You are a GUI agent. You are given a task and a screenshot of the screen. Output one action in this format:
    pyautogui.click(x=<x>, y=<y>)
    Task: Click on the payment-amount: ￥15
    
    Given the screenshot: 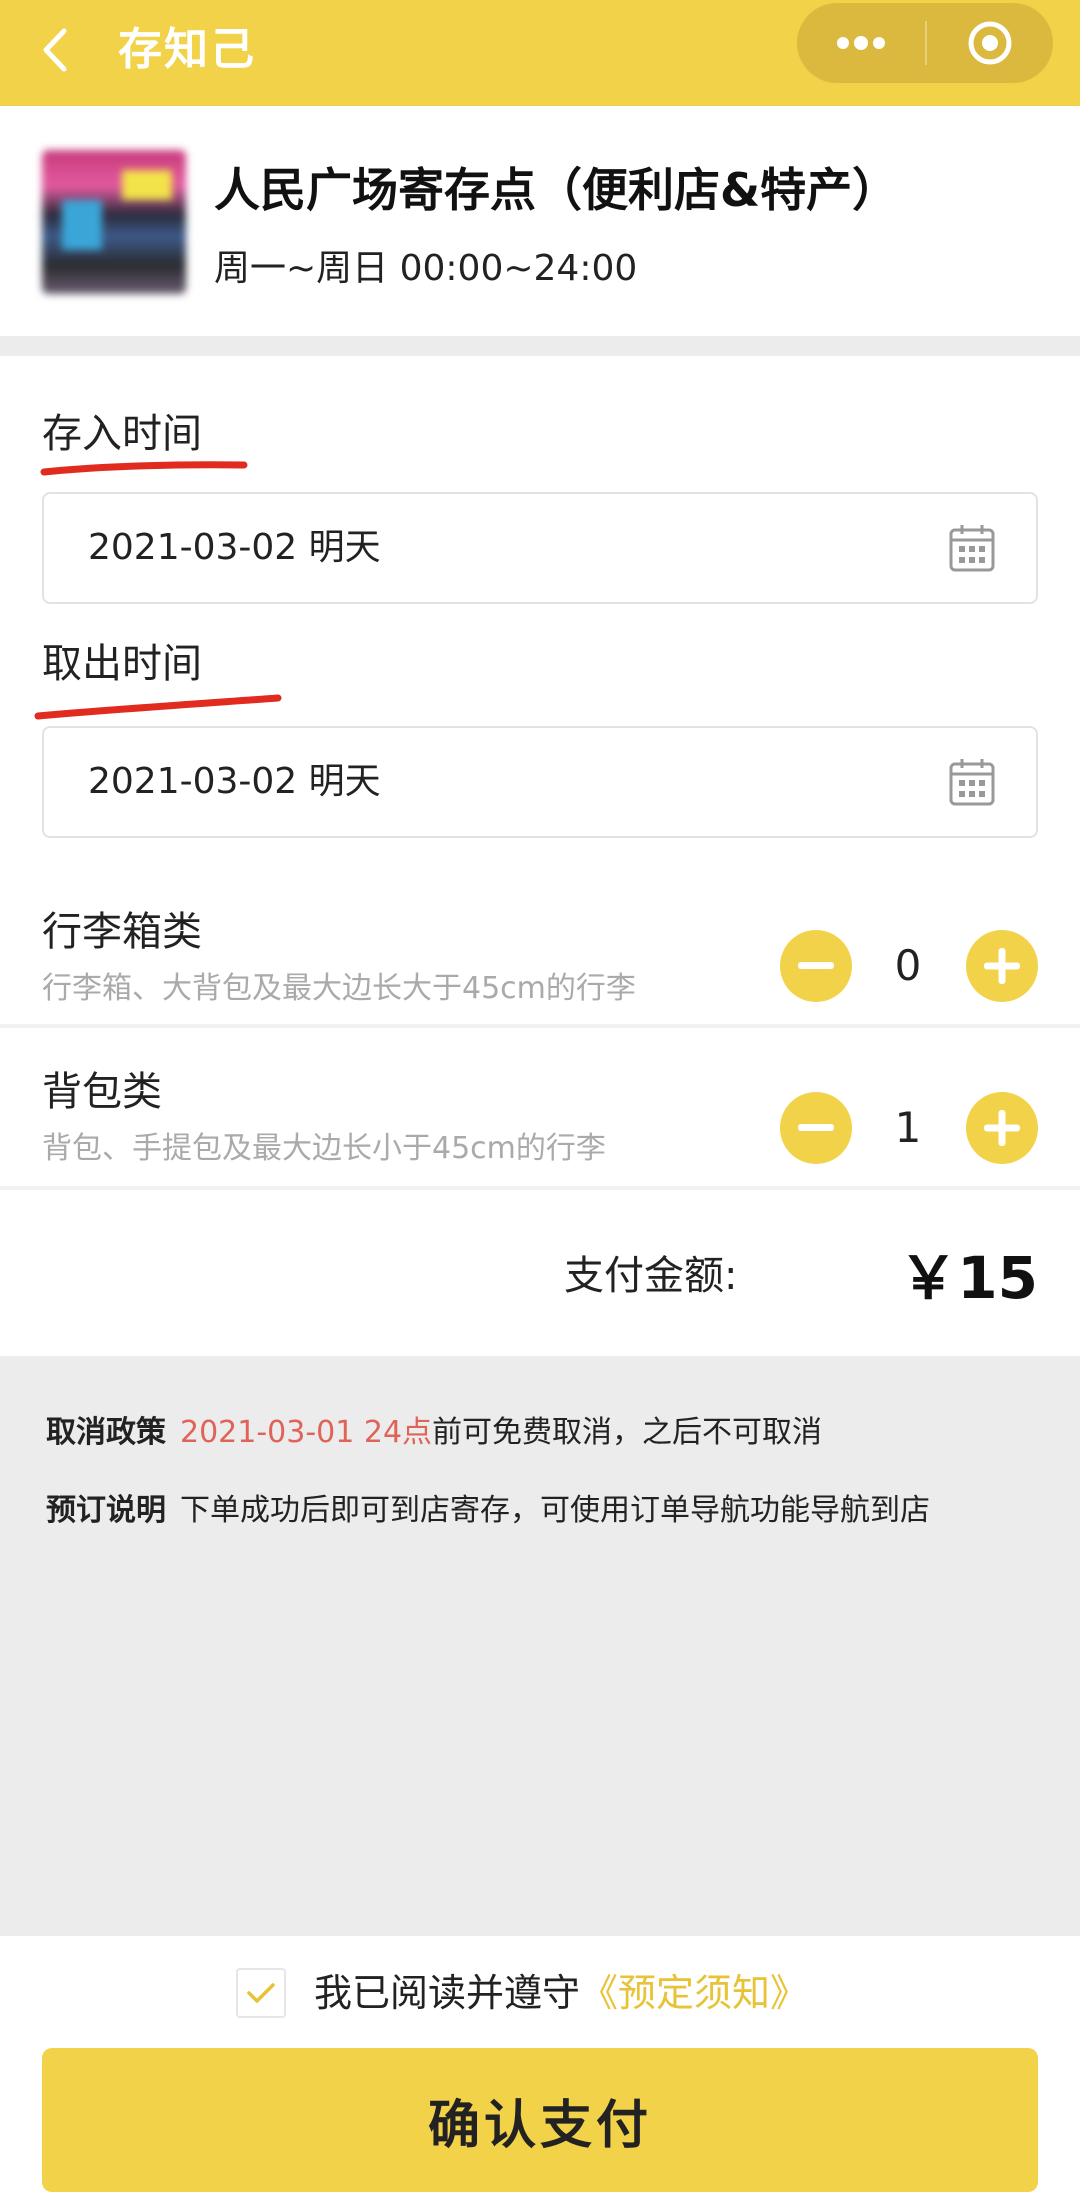 What is the action you would take?
    pyautogui.click(x=968, y=1278)
    